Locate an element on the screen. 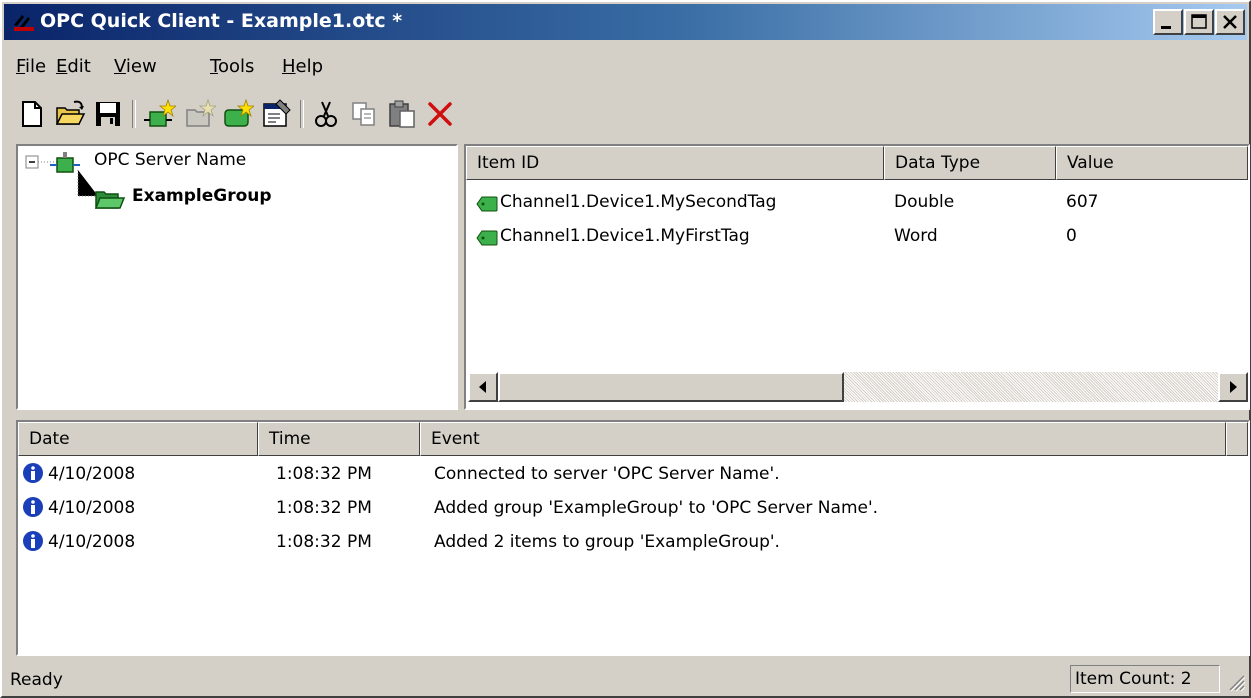 The width and height of the screenshot is (1251, 698). new-file-icon is located at coordinates (32, 114).